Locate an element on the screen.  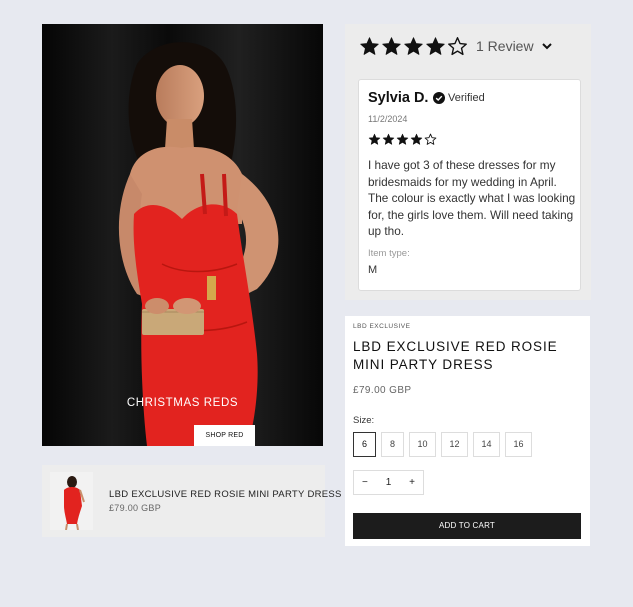
qty-increase-button: + is located at coordinates (412, 482).